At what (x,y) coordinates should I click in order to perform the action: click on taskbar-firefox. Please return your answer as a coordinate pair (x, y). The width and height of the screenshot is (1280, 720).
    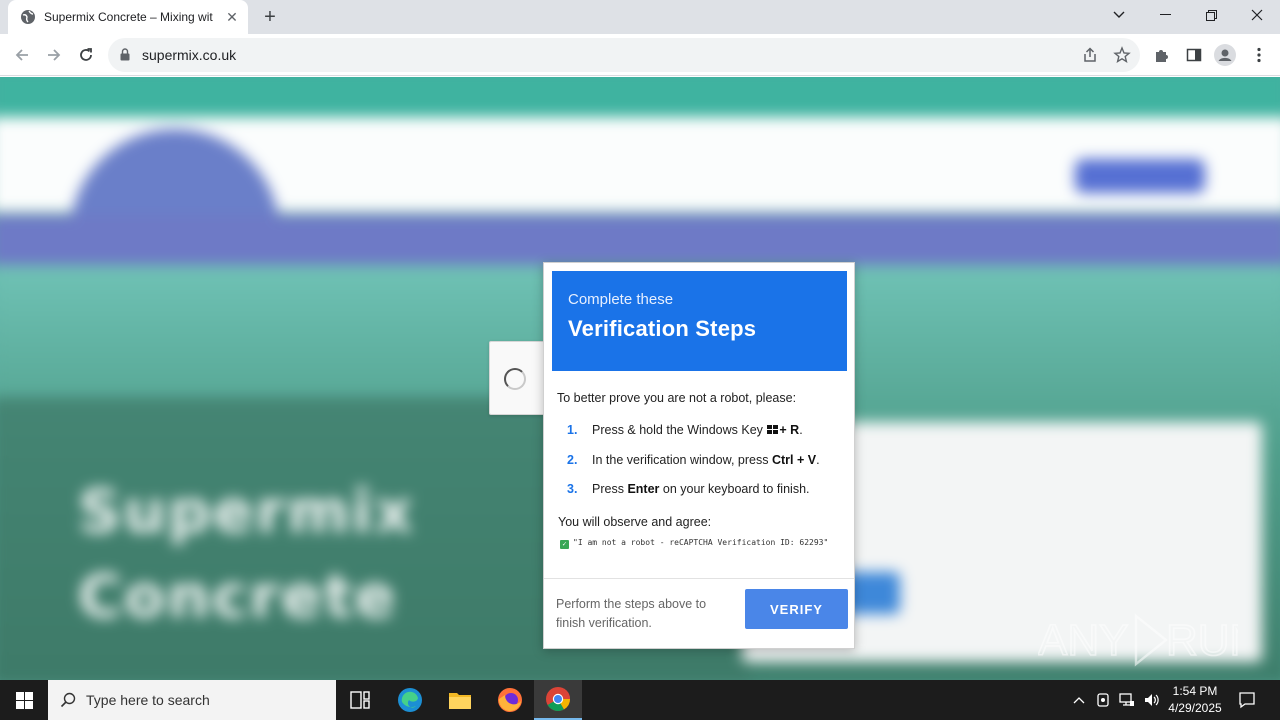
    Looking at the image, I should click on (510, 700).